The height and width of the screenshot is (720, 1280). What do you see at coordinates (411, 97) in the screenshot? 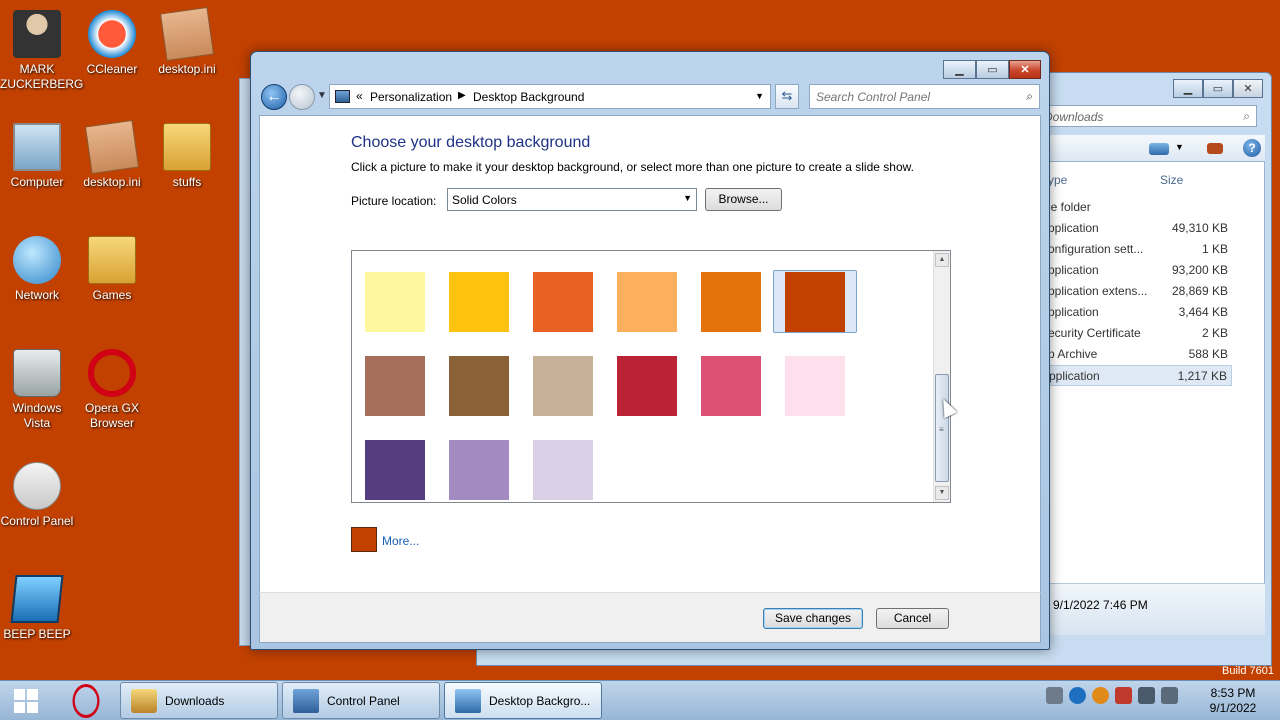
I see `breadcrumb-personalization: Personalization` at bounding box center [411, 97].